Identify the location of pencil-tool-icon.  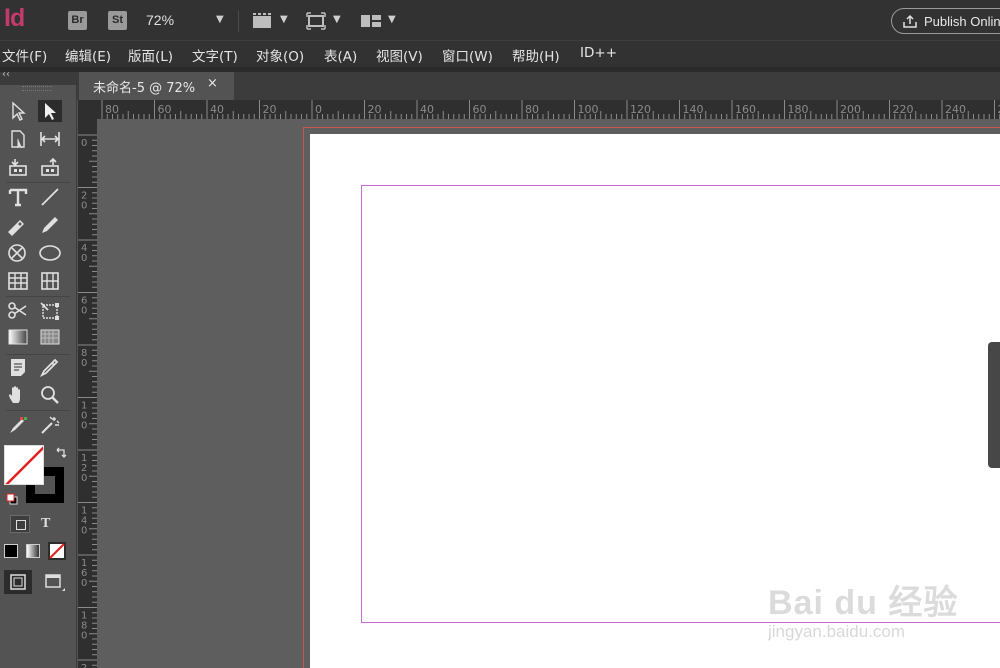
(50, 225).